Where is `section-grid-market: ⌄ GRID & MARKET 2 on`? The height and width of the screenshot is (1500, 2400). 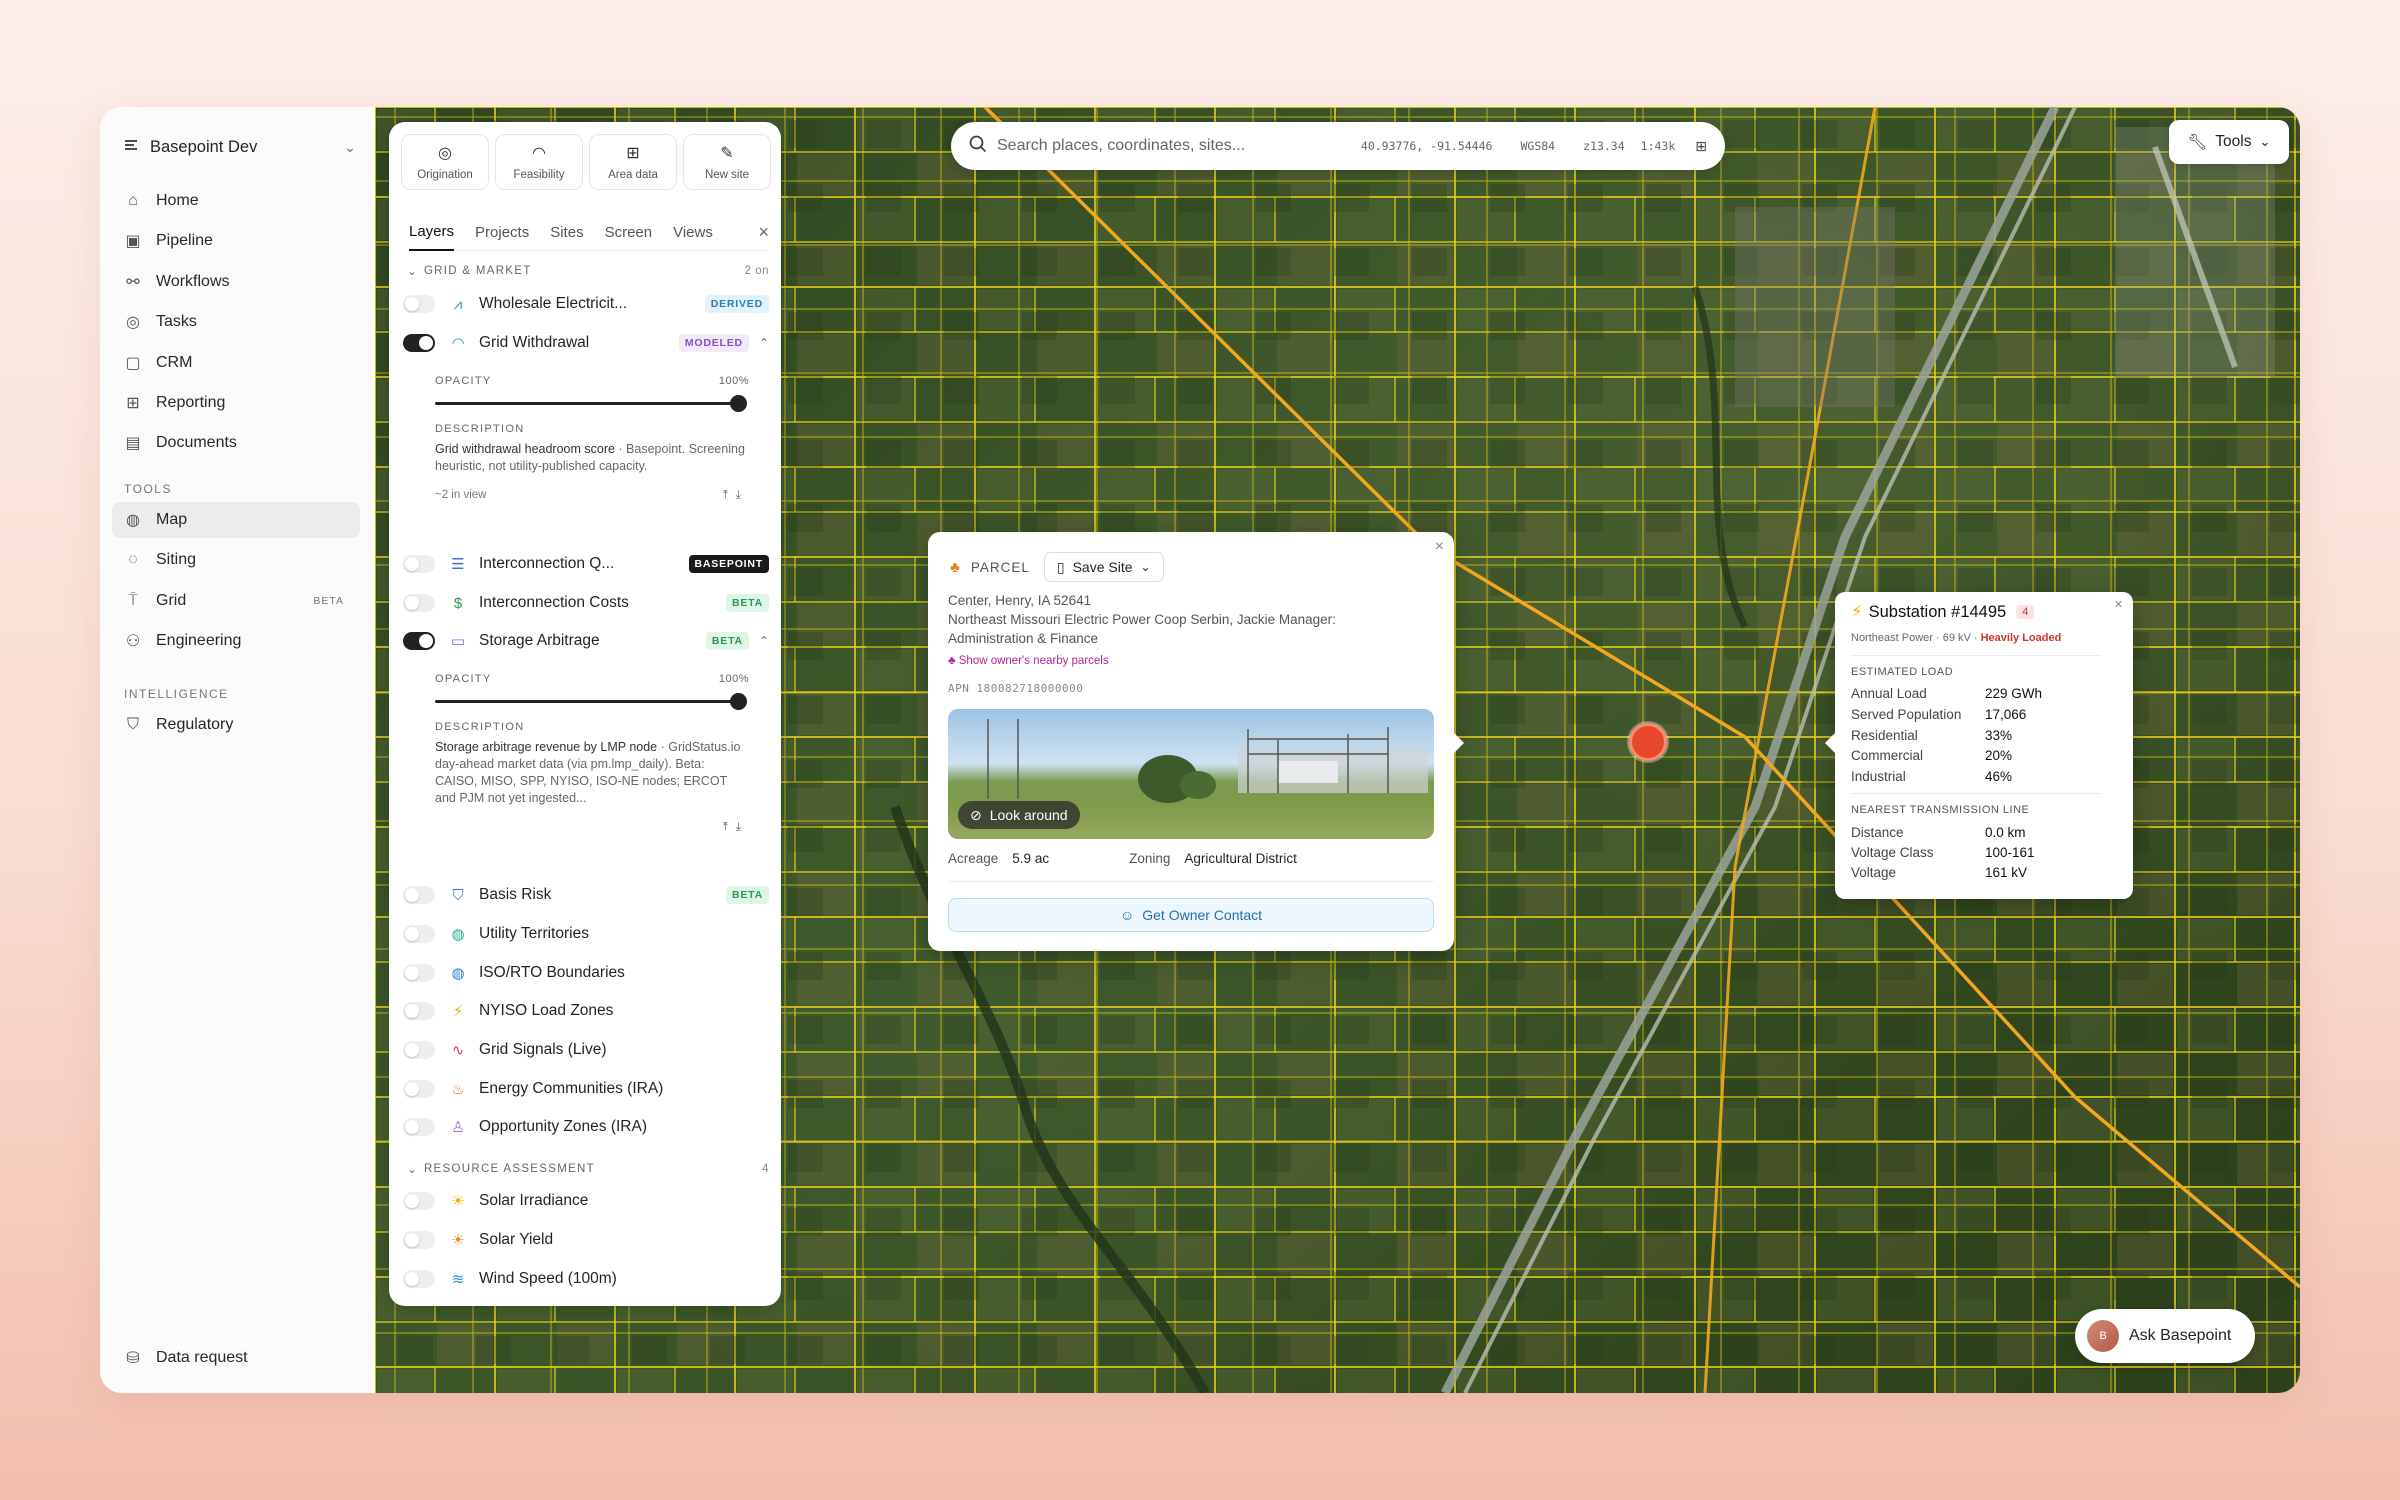 section-grid-market: ⌄ GRID & MARKET 2 on is located at coordinates (588, 271).